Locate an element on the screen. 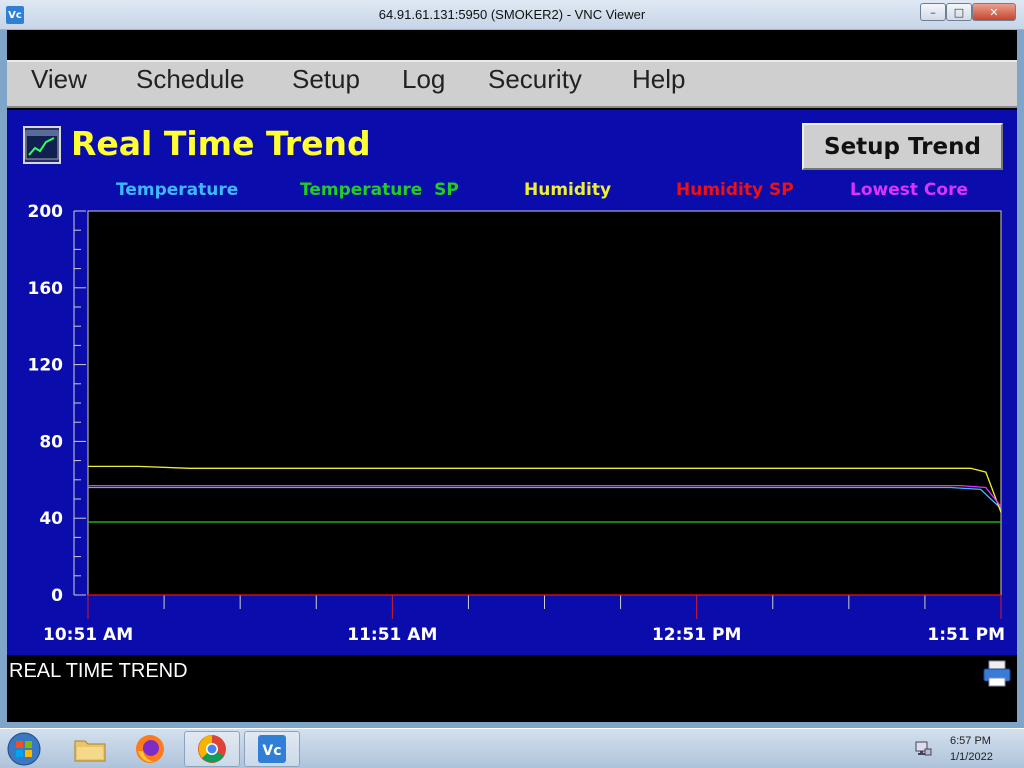 This screenshot has width=1024, height=768. menu-bar: View Schedule Setup Log Security Help is located at coordinates (512, 84).